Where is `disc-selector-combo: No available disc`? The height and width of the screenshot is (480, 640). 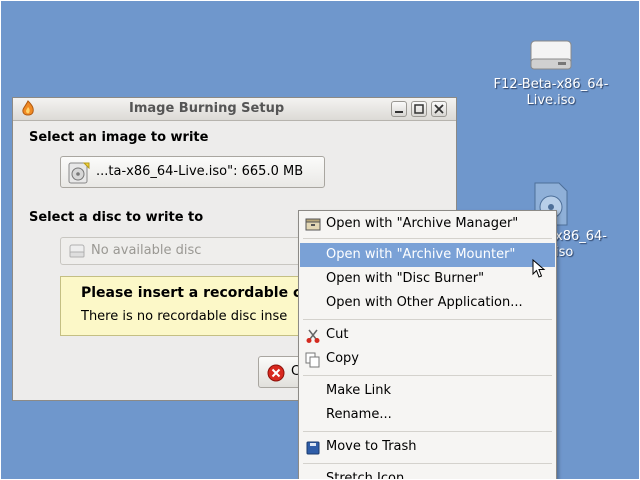 disc-selector-combo: No available disc is located at coordinates (185, 251).